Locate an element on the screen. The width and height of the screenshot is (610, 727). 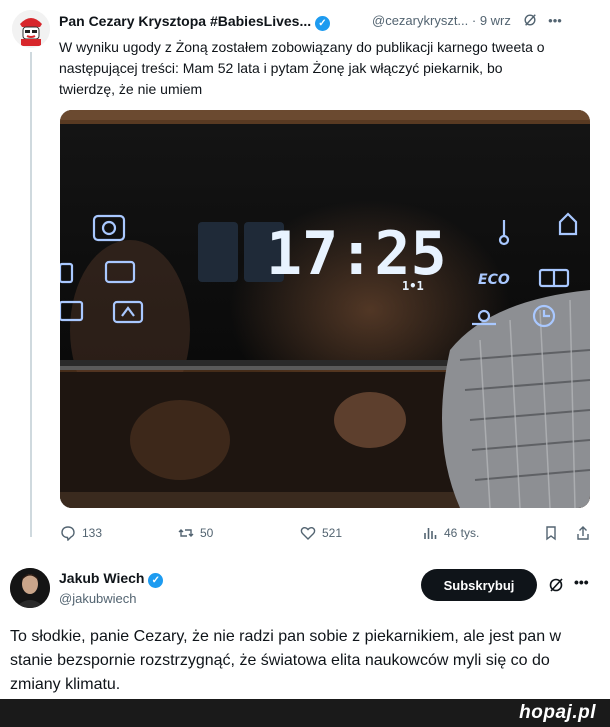
author-avatar is located at coordinates (31, 29).